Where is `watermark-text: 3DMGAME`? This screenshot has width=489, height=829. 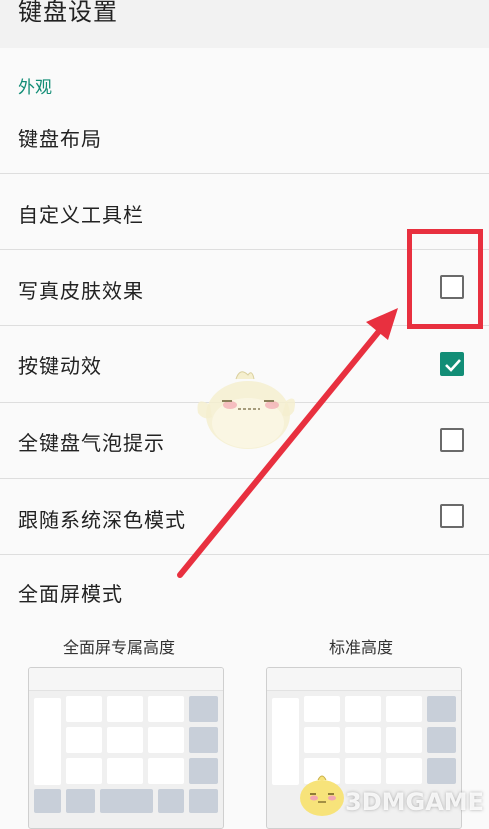
watermark-text: 3DMGAME is located at coordinates (415, 802).